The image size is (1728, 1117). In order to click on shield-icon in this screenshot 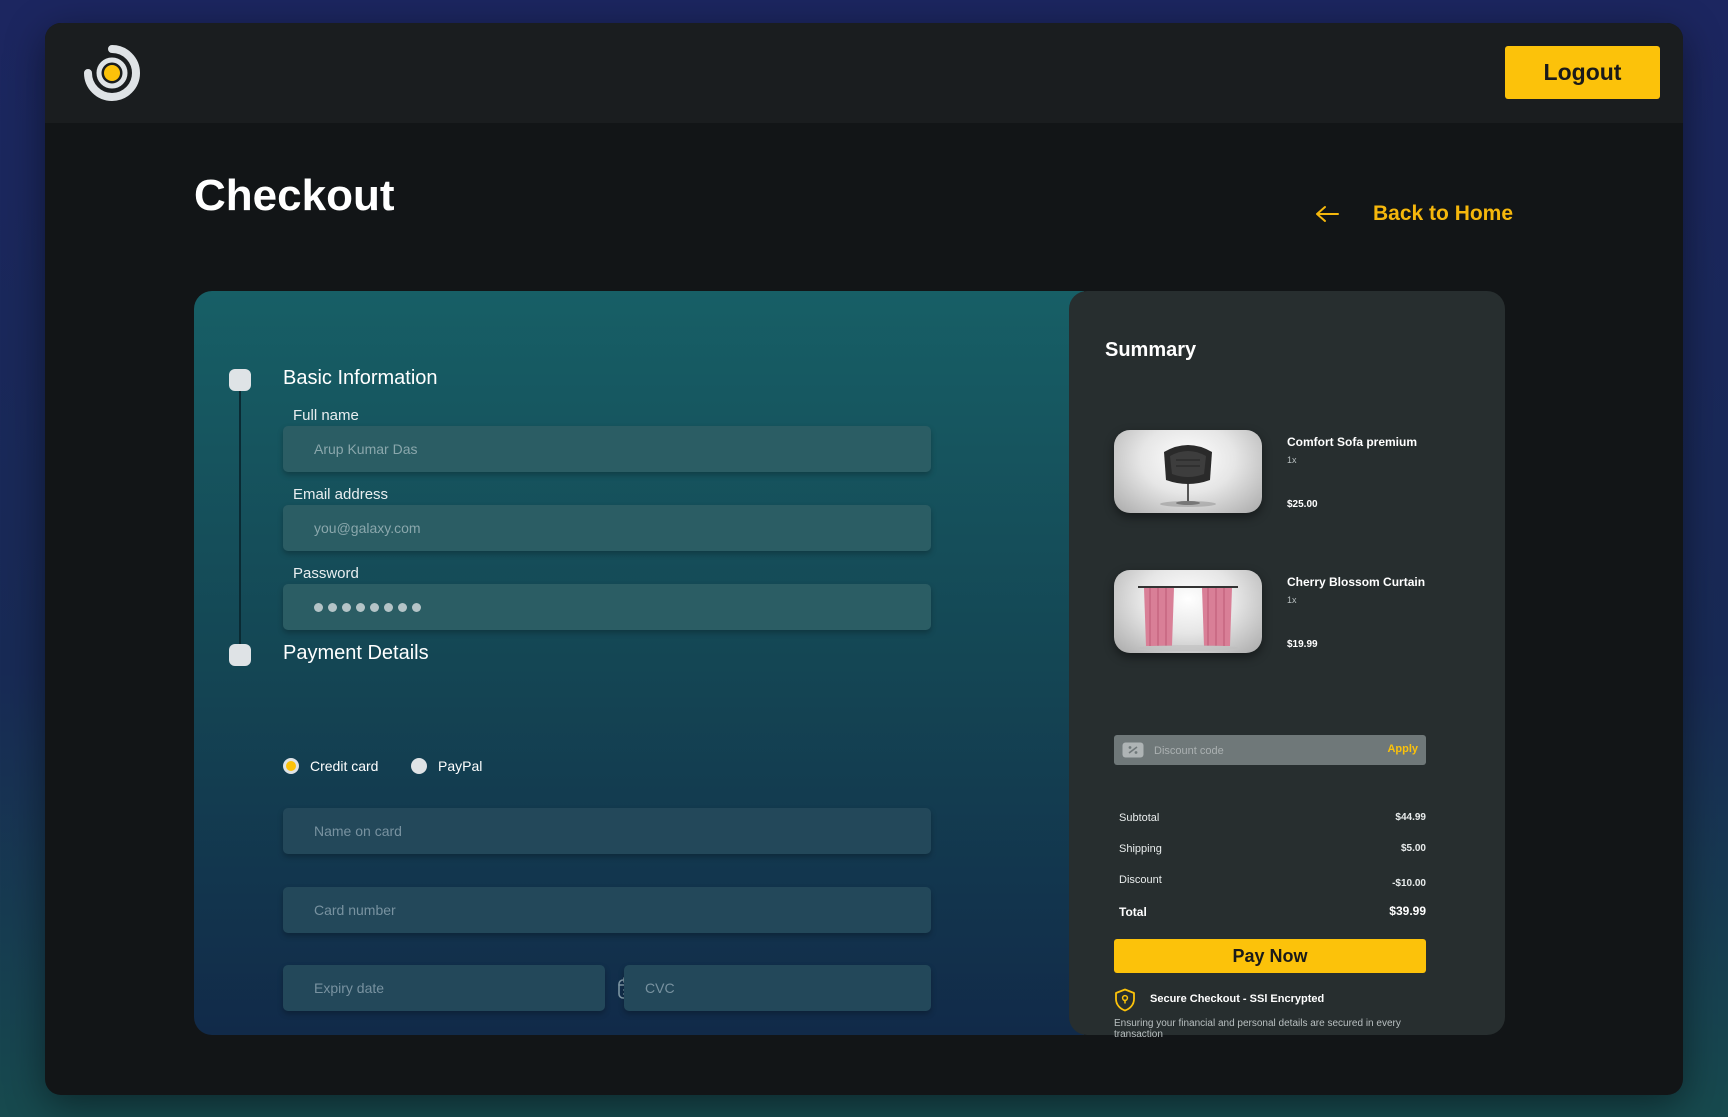, I will do `click(1125, 1000)`.